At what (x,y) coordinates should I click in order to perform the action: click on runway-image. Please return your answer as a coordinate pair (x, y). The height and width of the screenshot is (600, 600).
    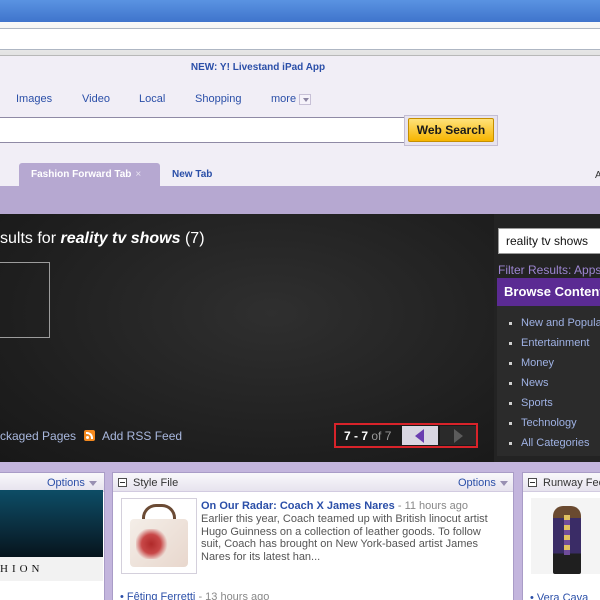
    Looking at the image, I should click on (565, 536).